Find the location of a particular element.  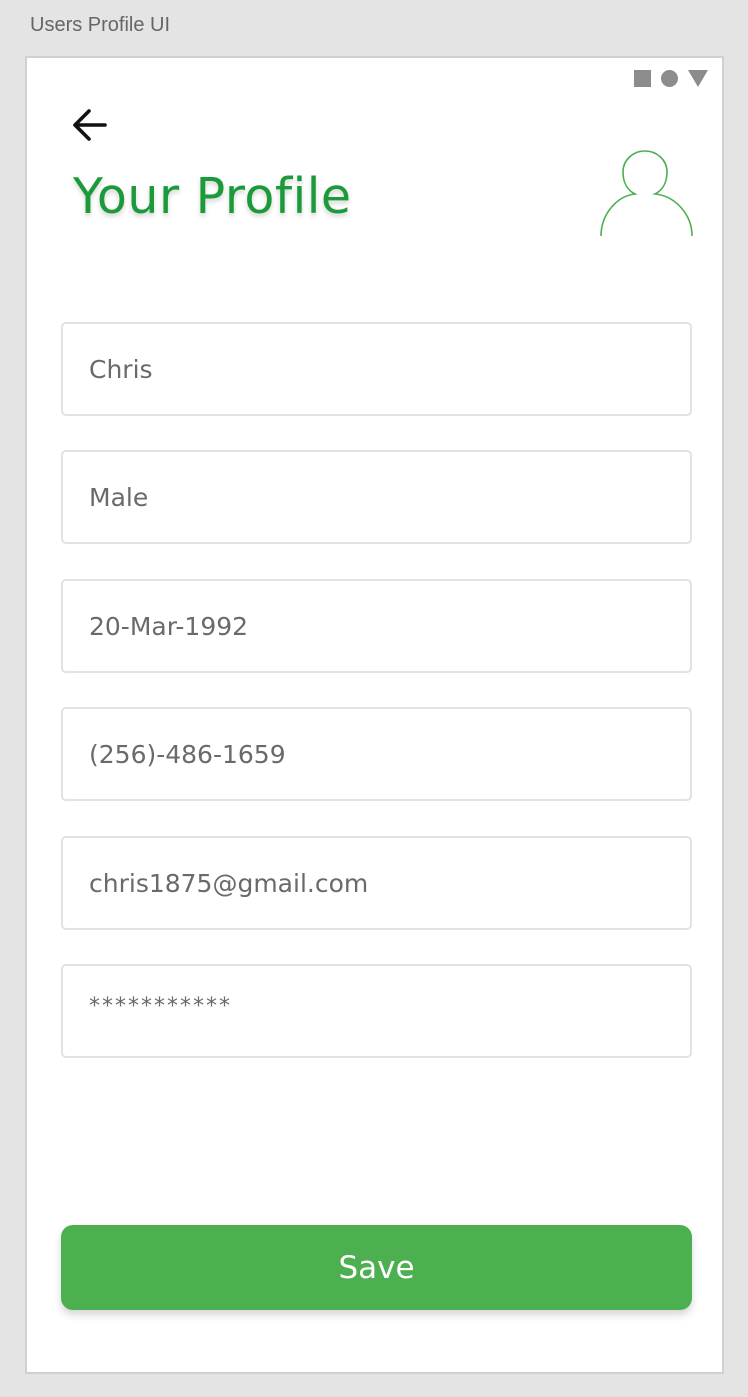

email-field: chris1875@gmail.com is located at coordinates (376, 883).